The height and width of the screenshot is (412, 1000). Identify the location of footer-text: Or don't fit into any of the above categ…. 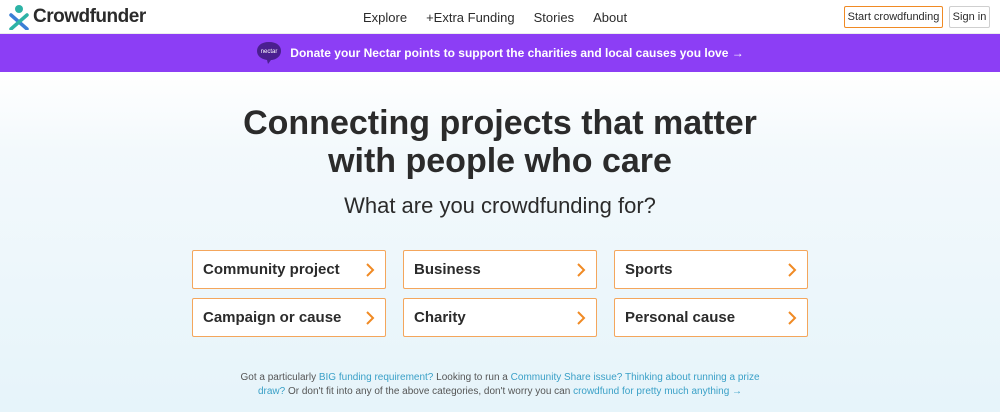
(429, 391).